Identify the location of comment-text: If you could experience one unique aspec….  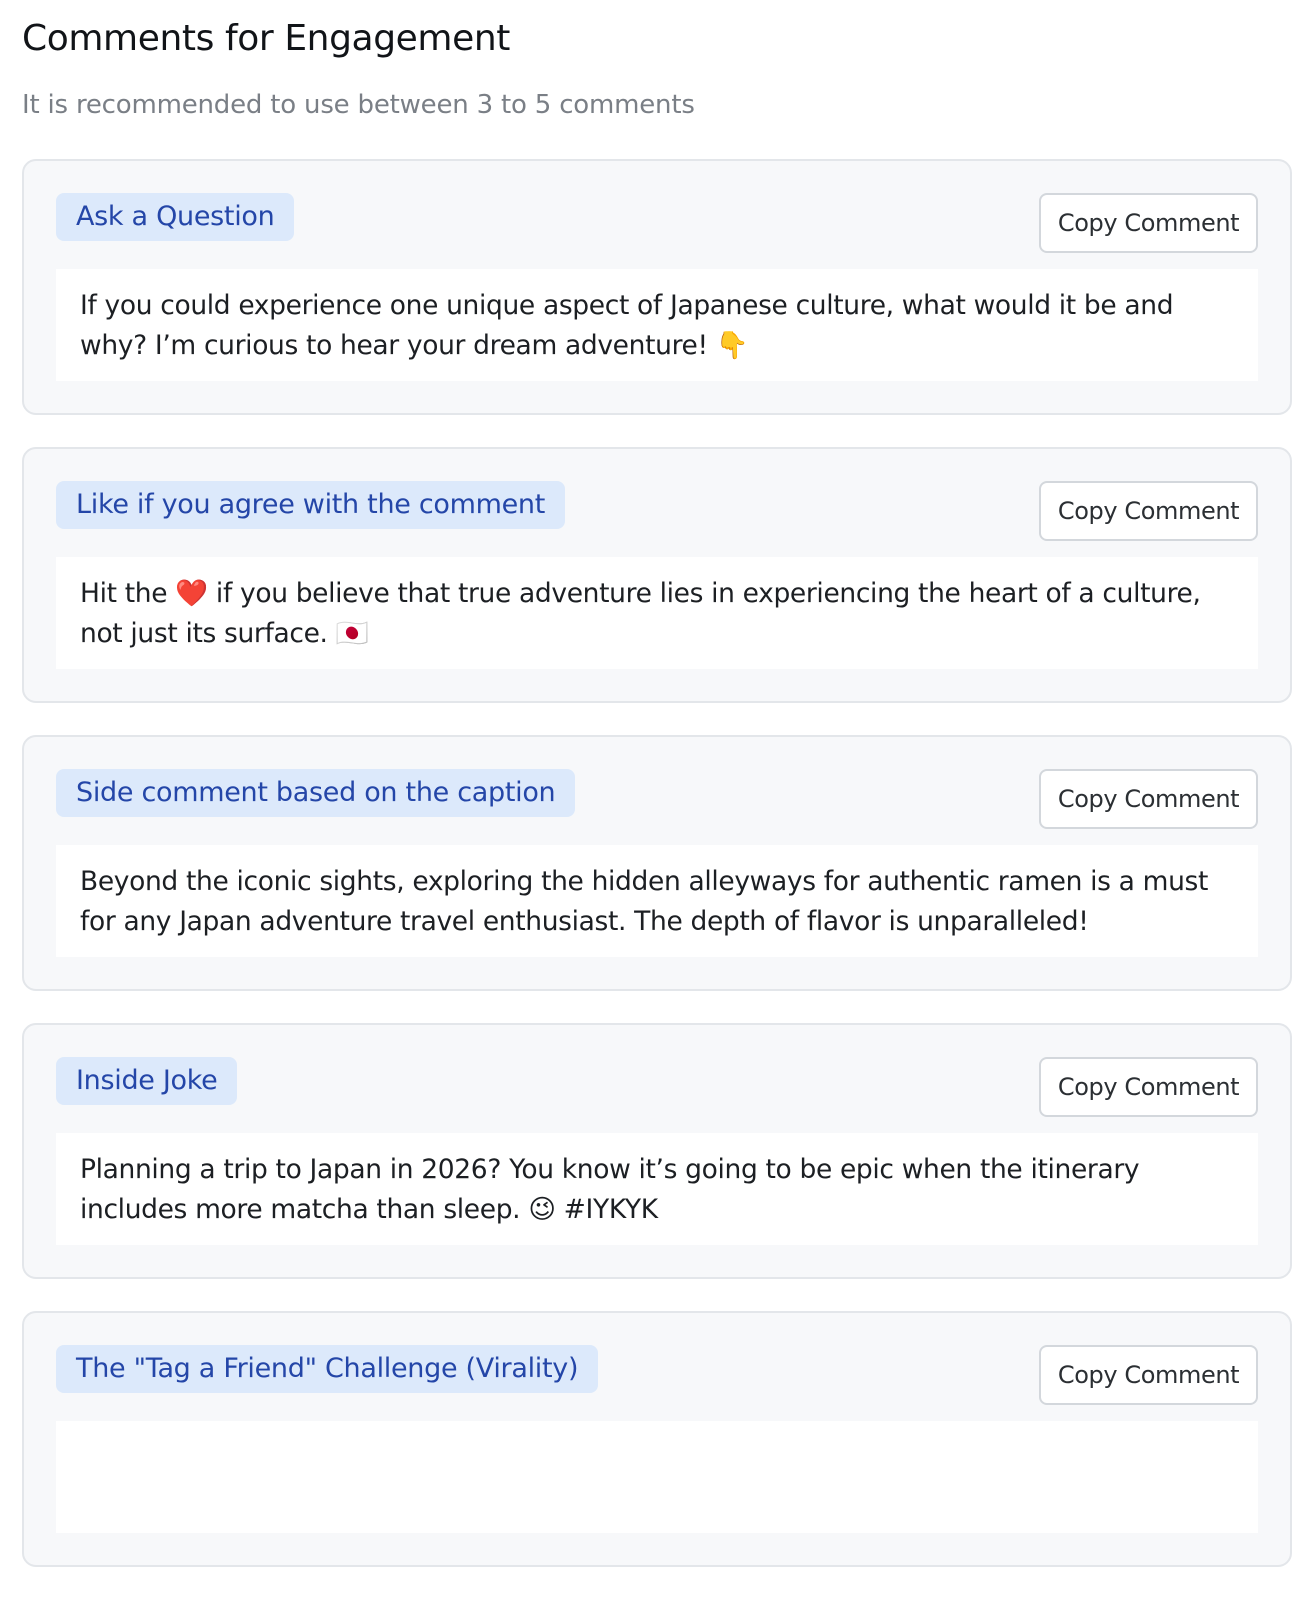
(657, 325).